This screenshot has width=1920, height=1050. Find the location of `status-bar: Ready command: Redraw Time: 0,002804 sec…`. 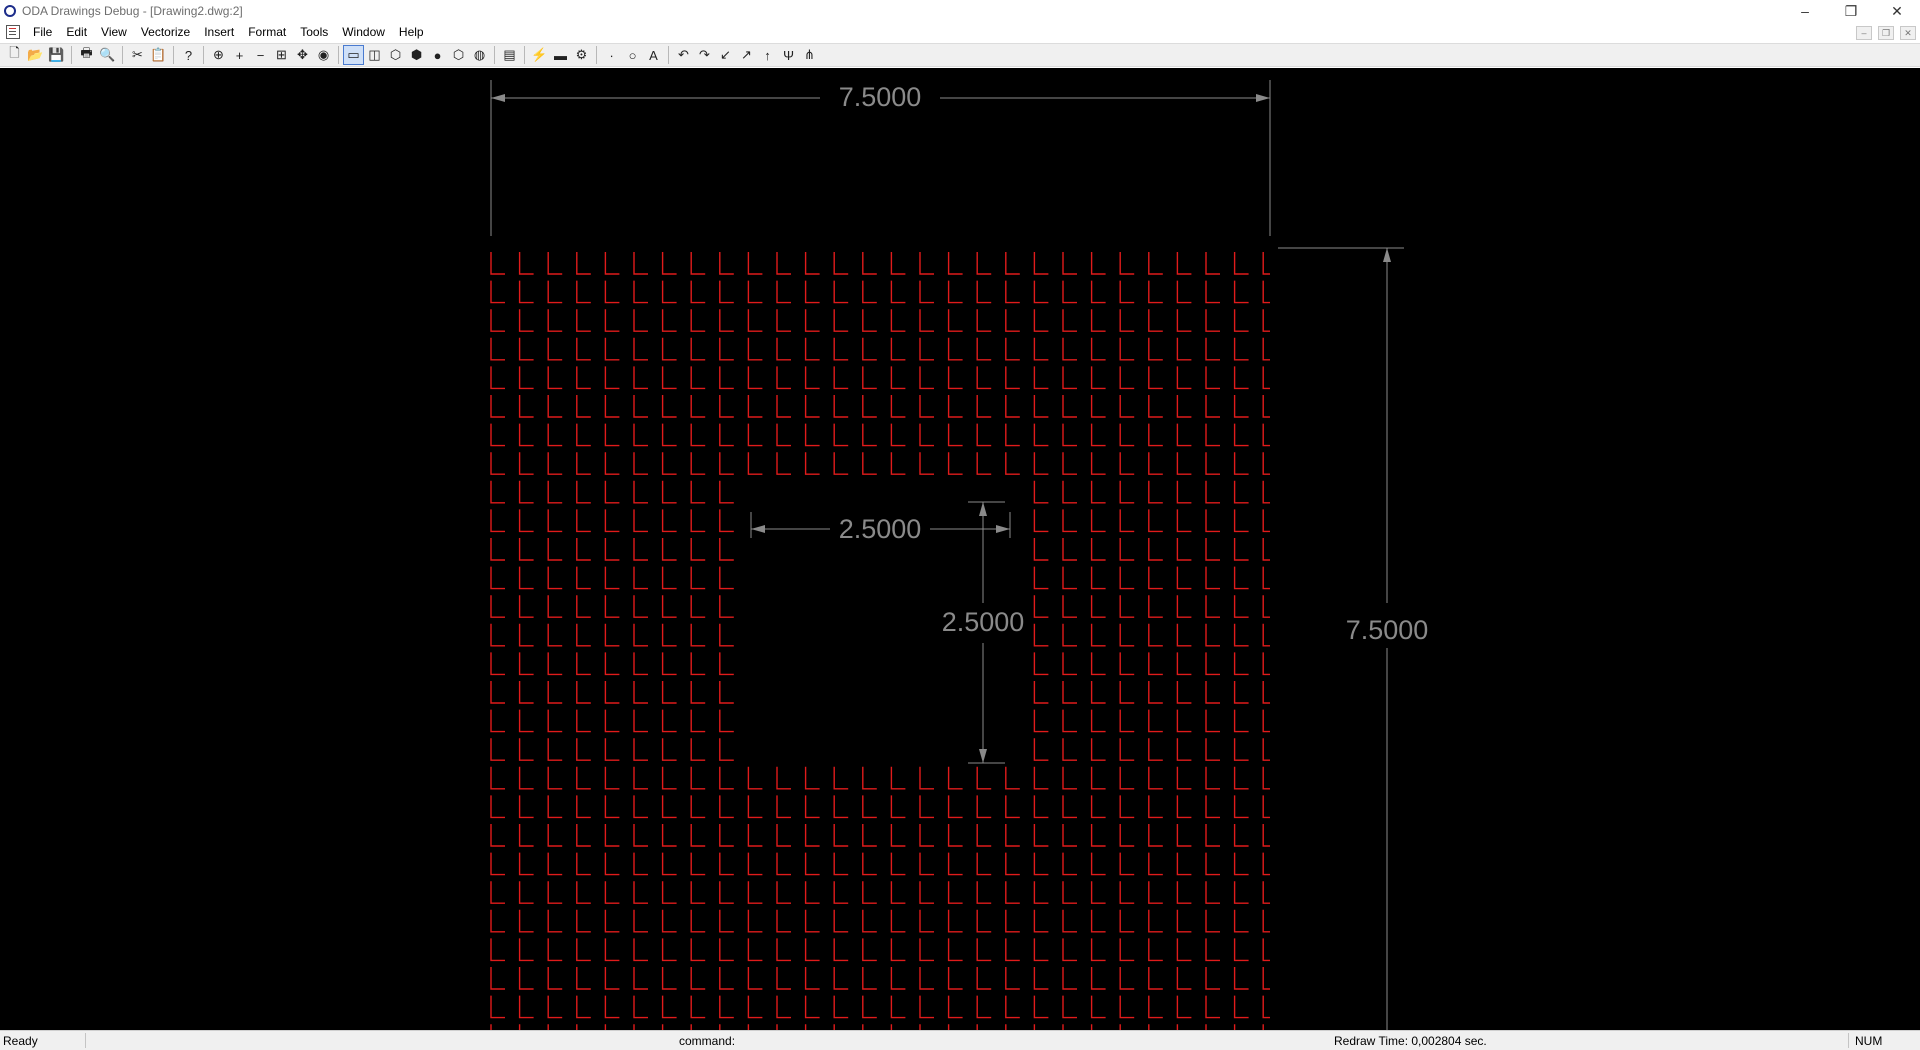

status-bar: Ready command: Redraw Time: 0,002804 sec… is located at coordinates (960, 1040).